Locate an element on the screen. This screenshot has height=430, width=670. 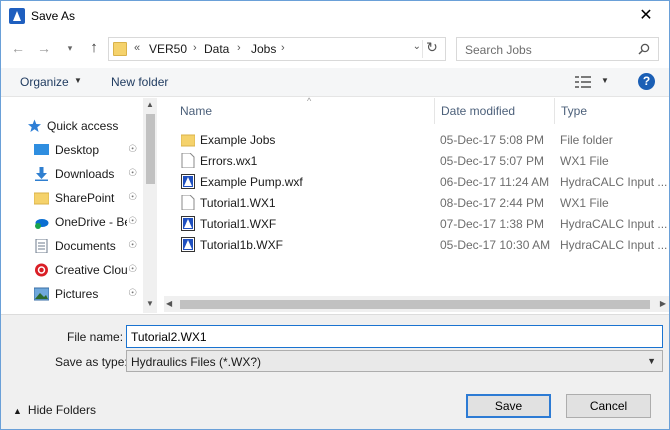
refresh-button: ↻ is located at coordinates (432, 47).